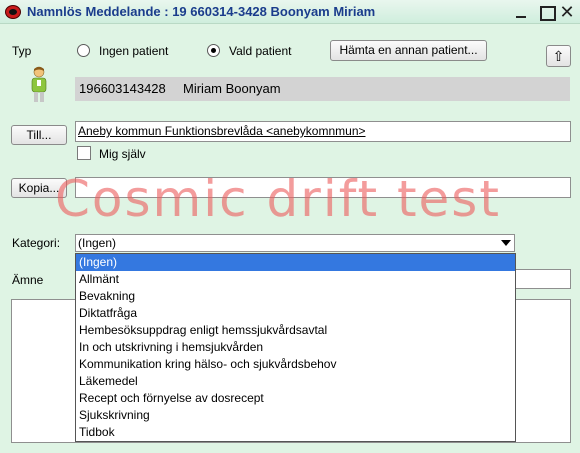 Image resolution: width=580 pixels, height=453 pixels. What do you see at coordinates (295, 279) in the screenshot?
I see `dropdown-option-allmant: Allmänt` at bounding box center [295, 279].